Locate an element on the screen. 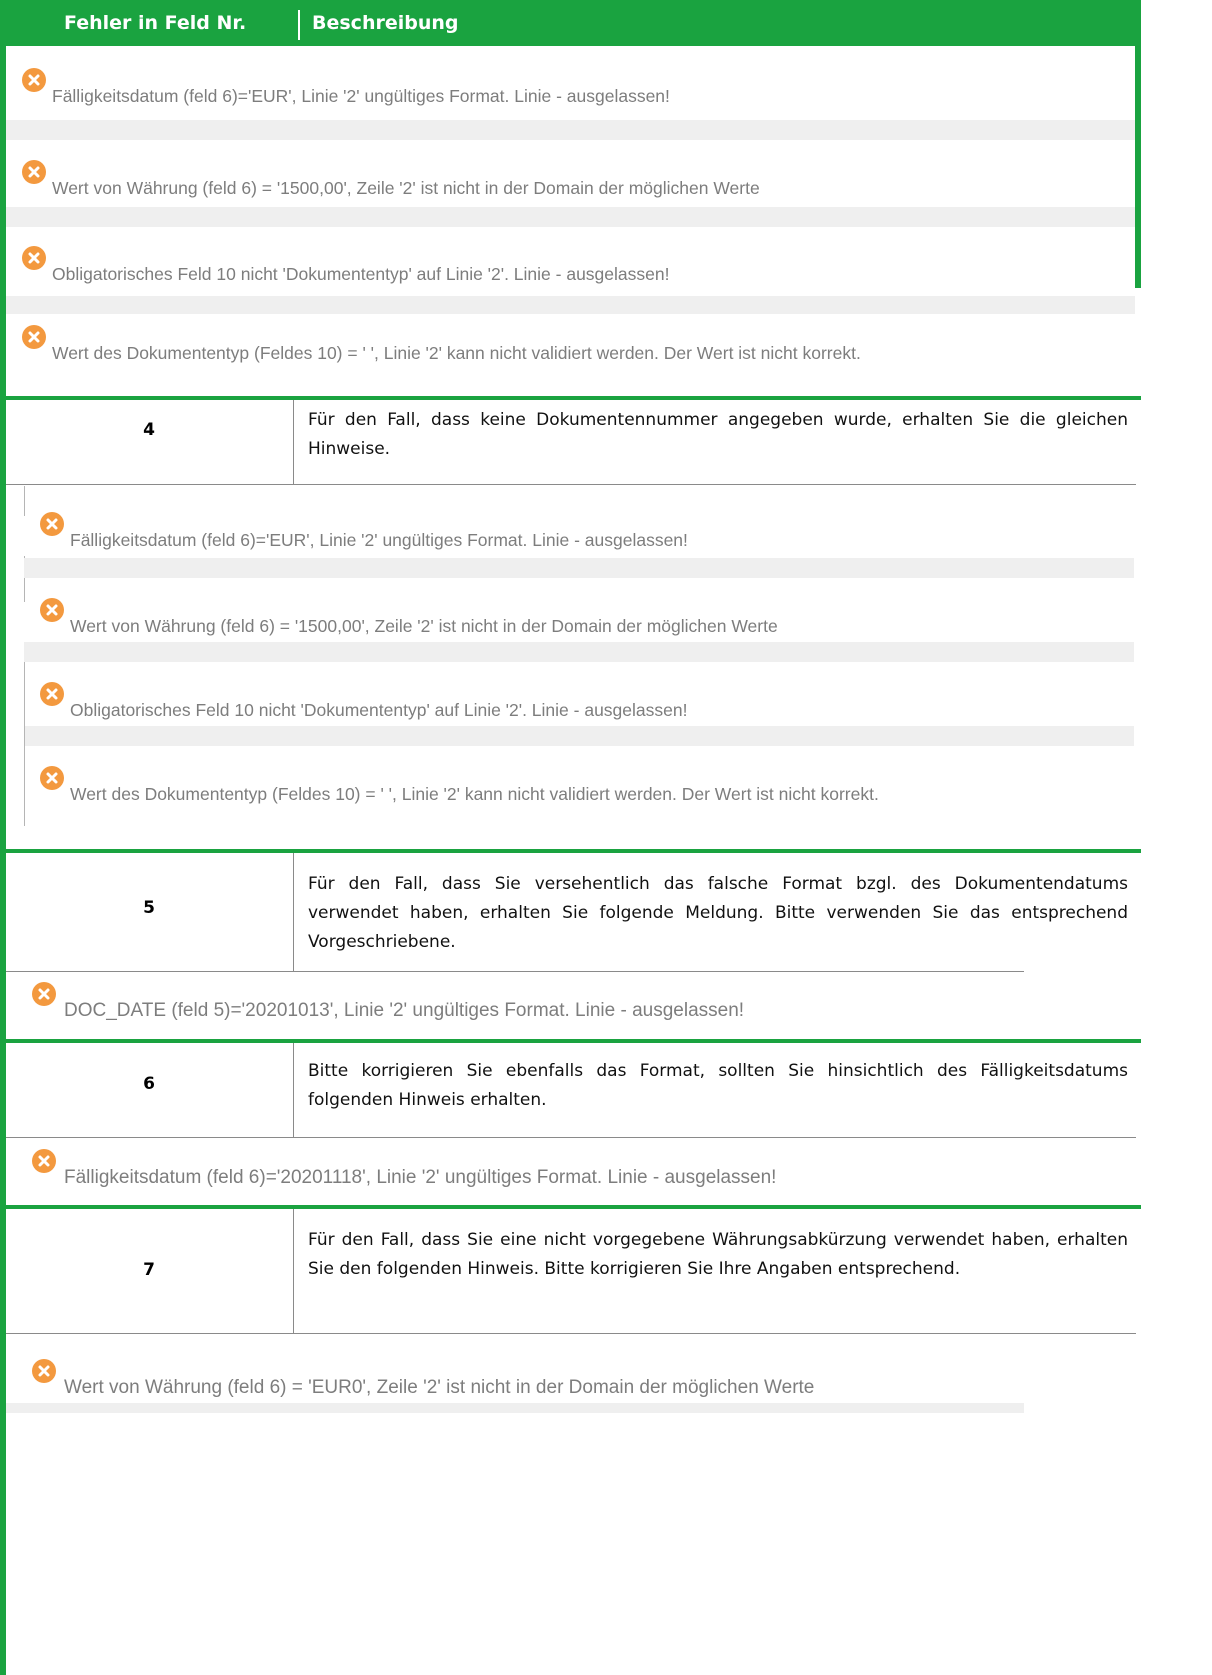 The width and height of the screenshot is (1212, 1675). header-col-field-number: Fehler in Feld Nr. is located at coordinates (155, 23).